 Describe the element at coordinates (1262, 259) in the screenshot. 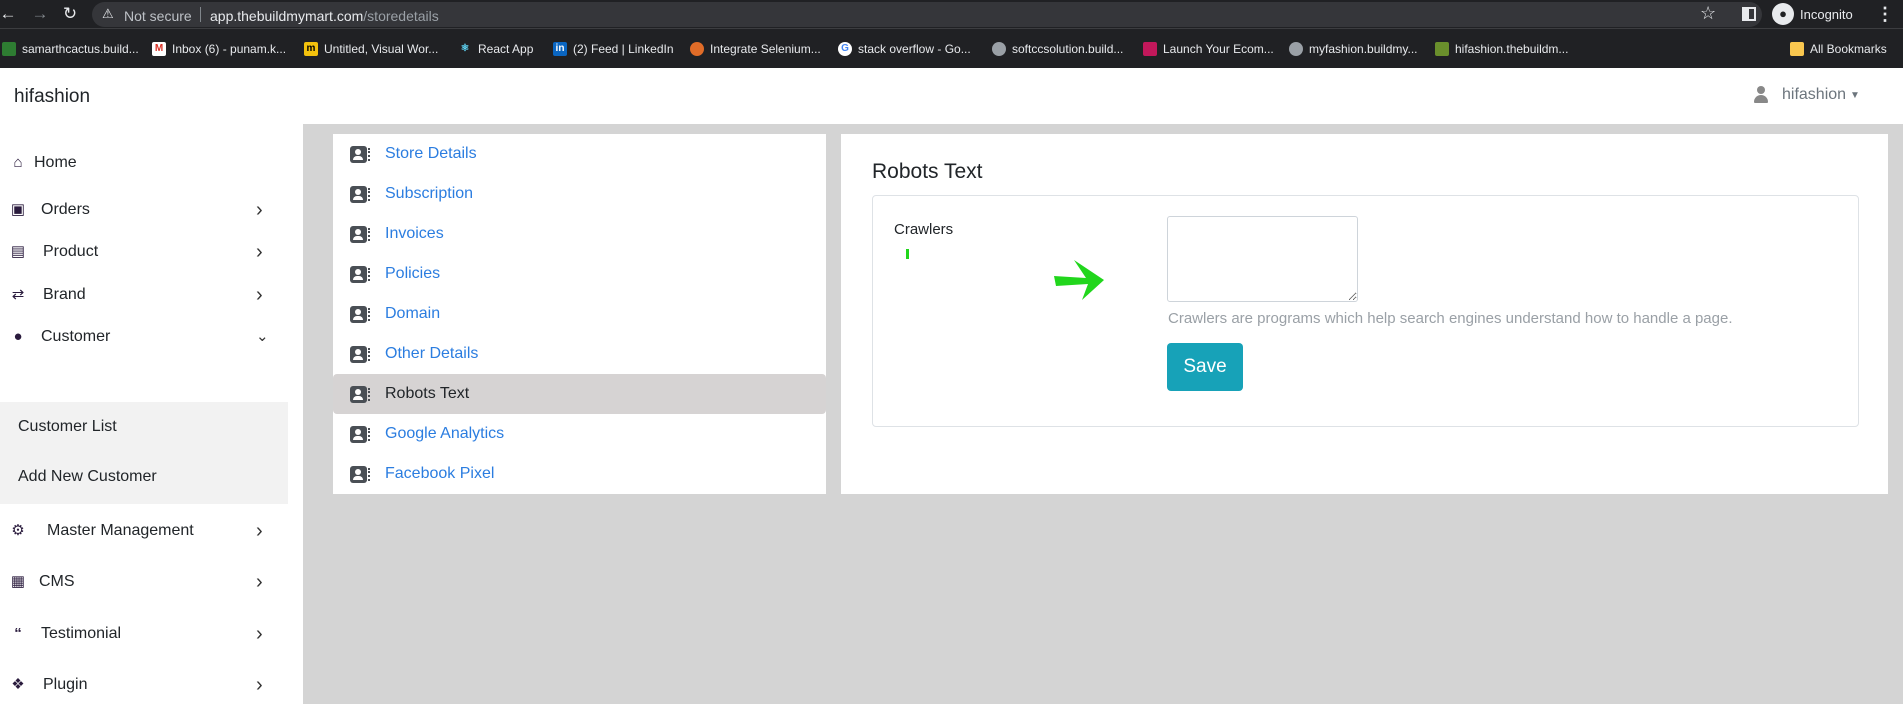

I see `crawlers-textarea` at that location.